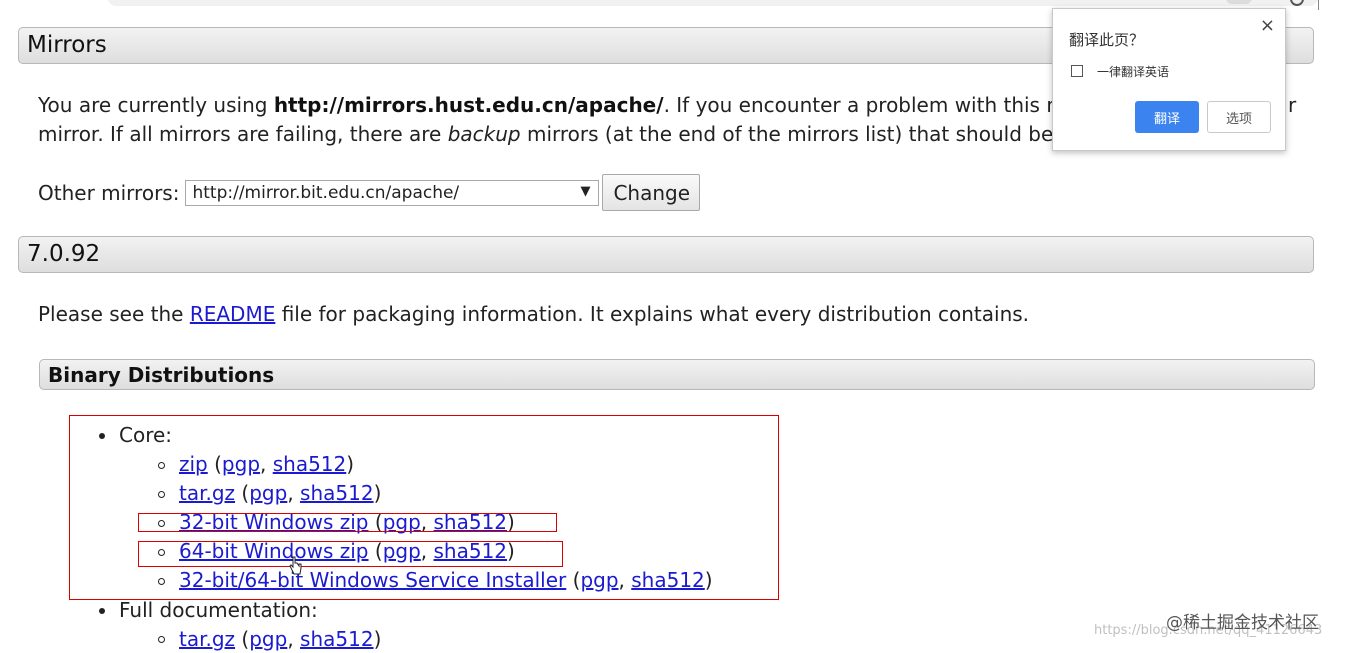 Image resolution: width=1345 pixels, height=653 pixels. I want to click on translate-popup: 翻译此页？ × 一律翻译英语 翻译 选项, so click(1169, 79).